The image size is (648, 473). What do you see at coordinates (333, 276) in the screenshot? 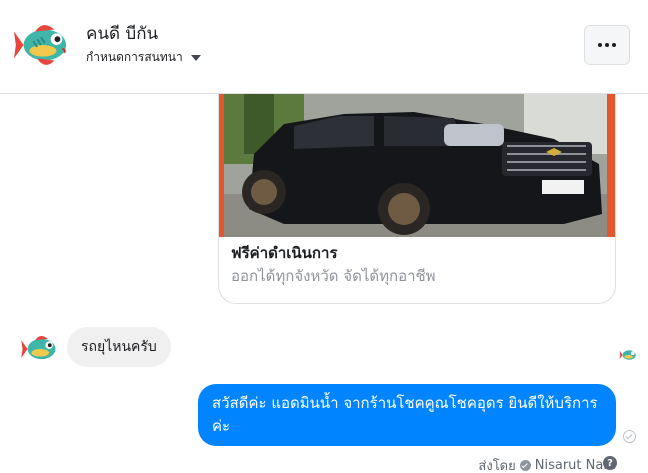
I see `card-description: ออกได้ทุกจังหวัด จัดได้ทุกอาชีพ` at bounding box center [333, 276].